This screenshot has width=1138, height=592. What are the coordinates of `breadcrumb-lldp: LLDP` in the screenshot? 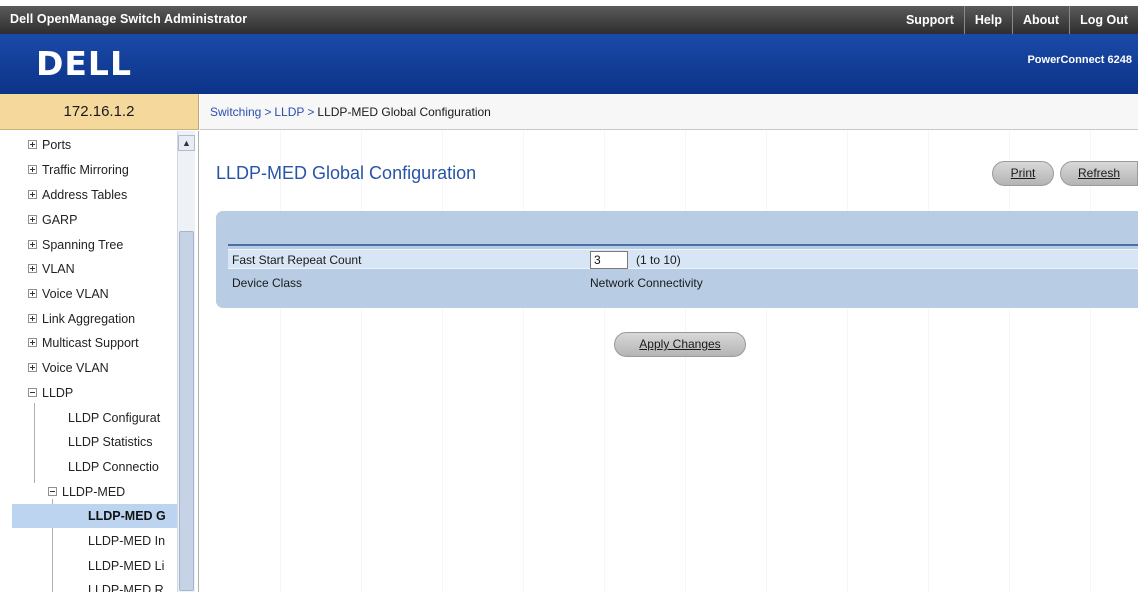 It's located at (289, 112).